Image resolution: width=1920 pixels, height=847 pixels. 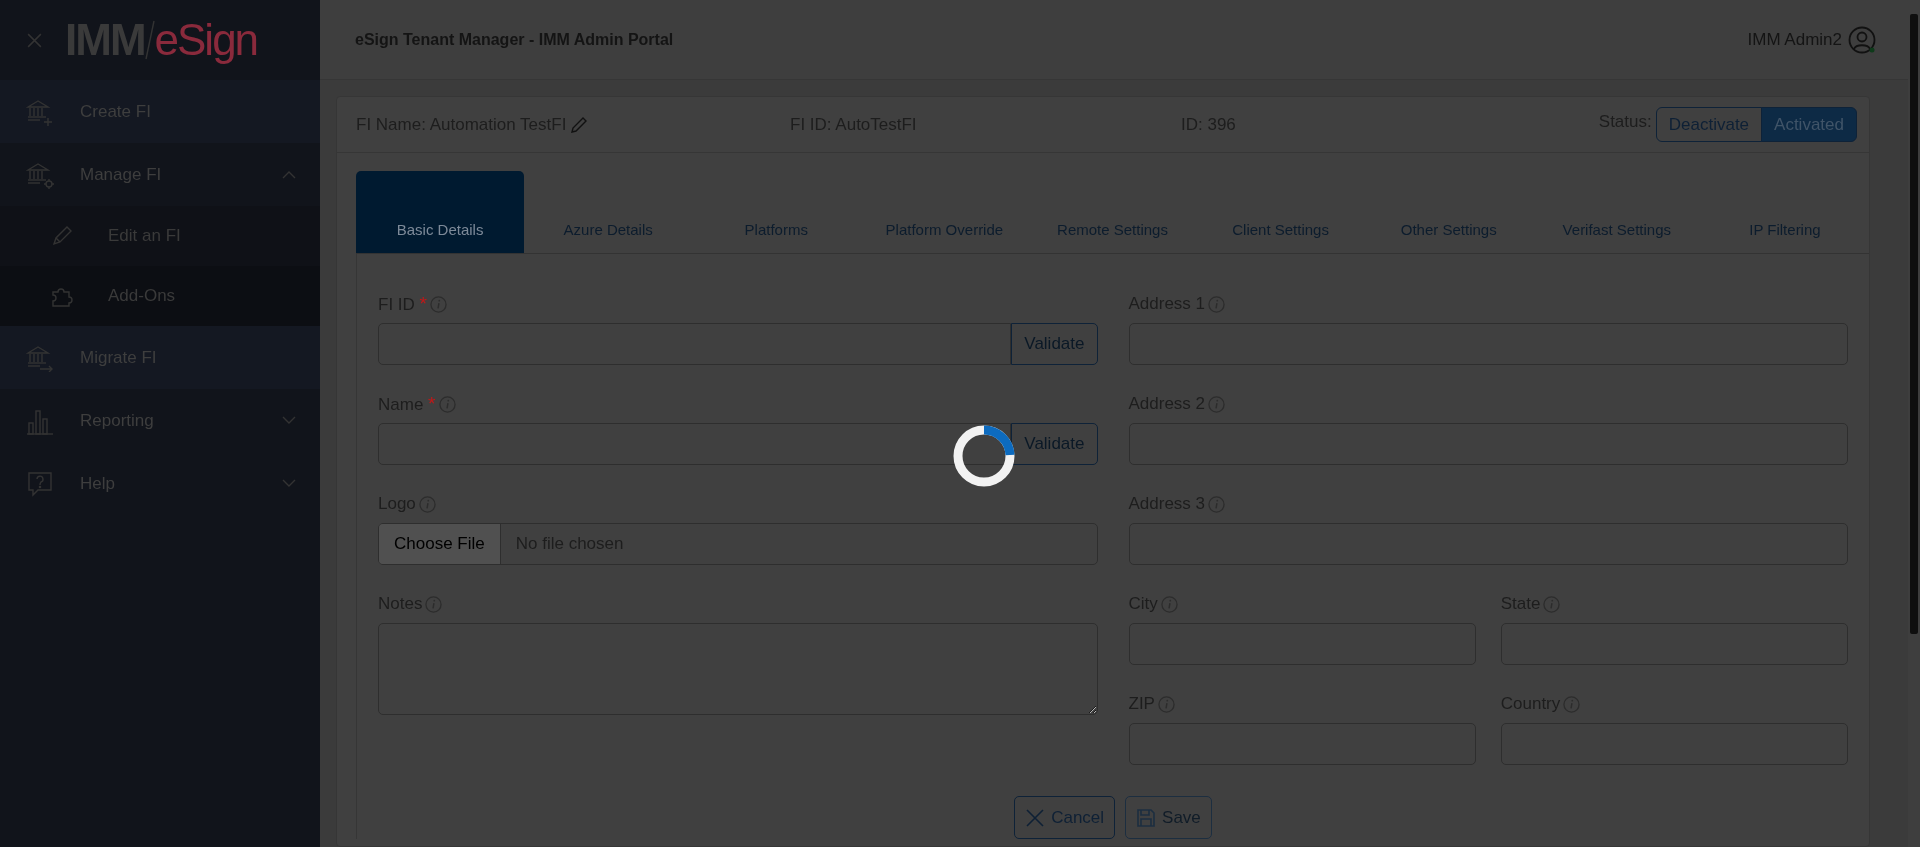 What do you see at coordinates (440, 212) in the screenshot?
I see `tab: Basic Details` at bounding box center [440, 212].